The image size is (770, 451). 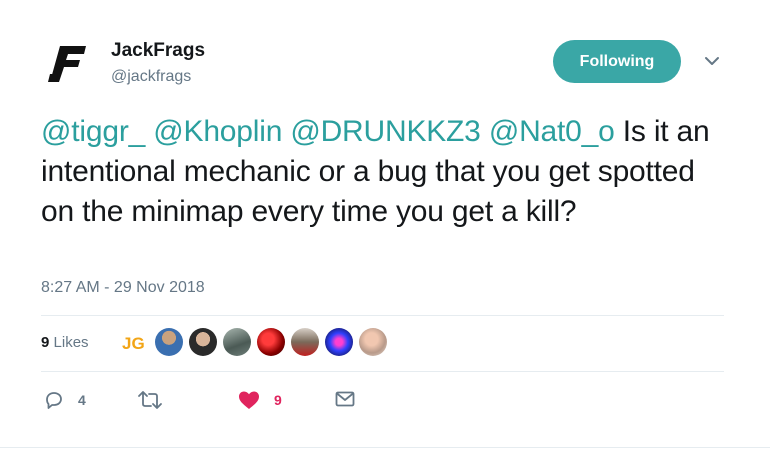 I want to click on jackfrags-logo-icon, so click(x=68, y=64).